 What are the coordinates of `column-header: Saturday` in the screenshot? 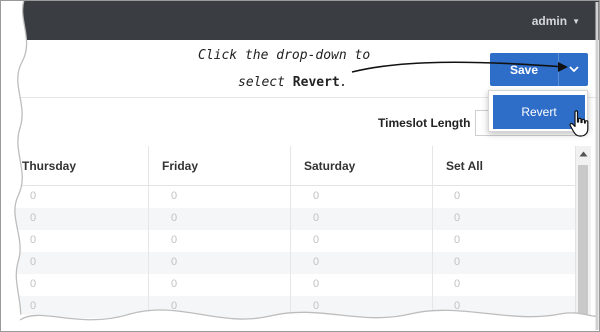 It's located at (329, 166).